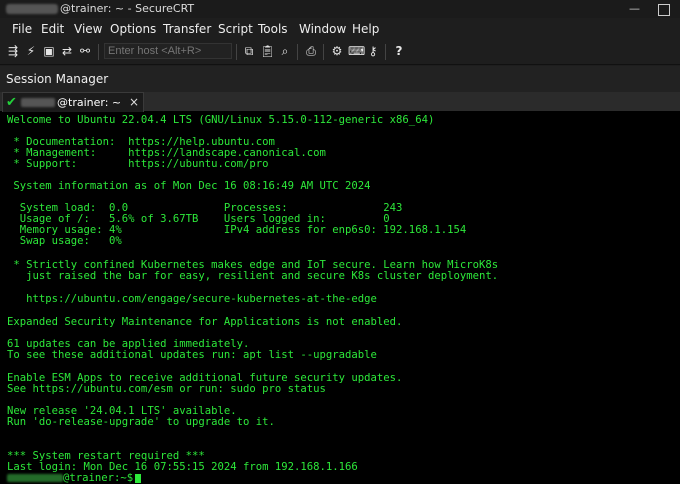  I want to click on print-icon: ⎙, so click(311, 51).